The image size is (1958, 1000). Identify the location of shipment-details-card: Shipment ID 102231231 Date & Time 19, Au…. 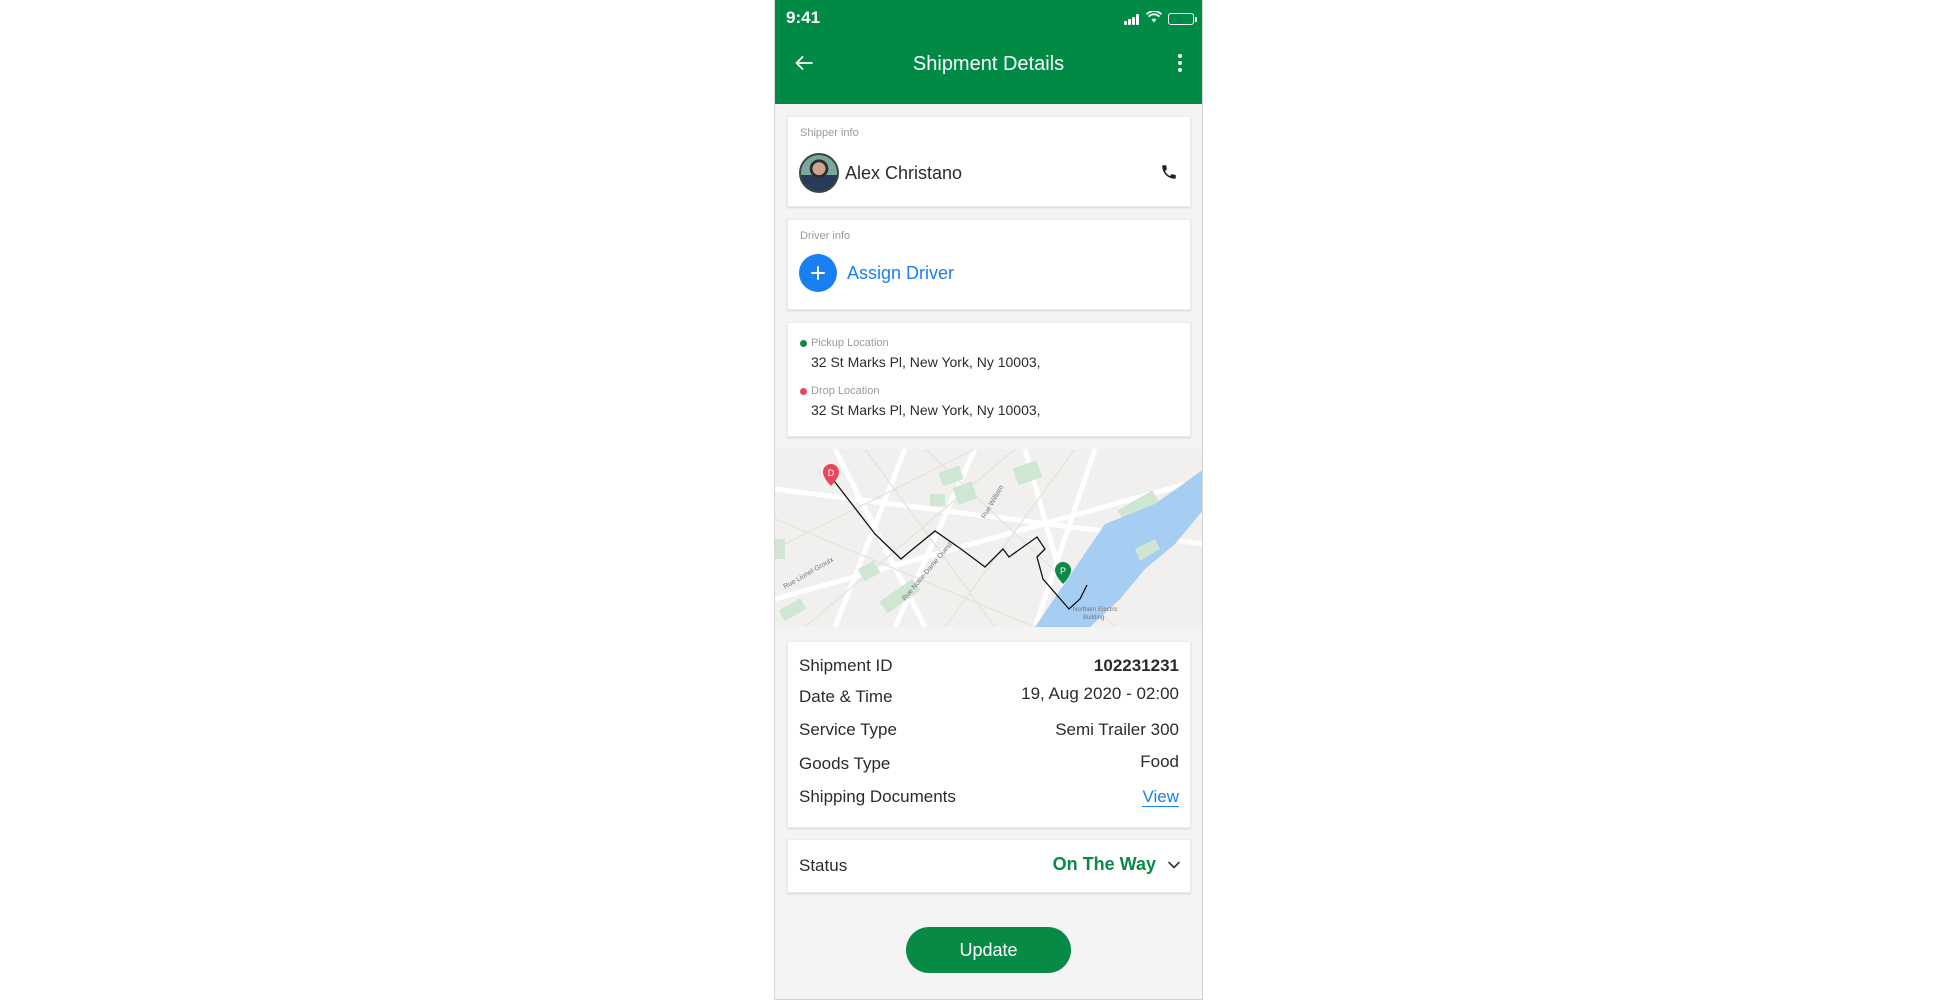
(989, 734).